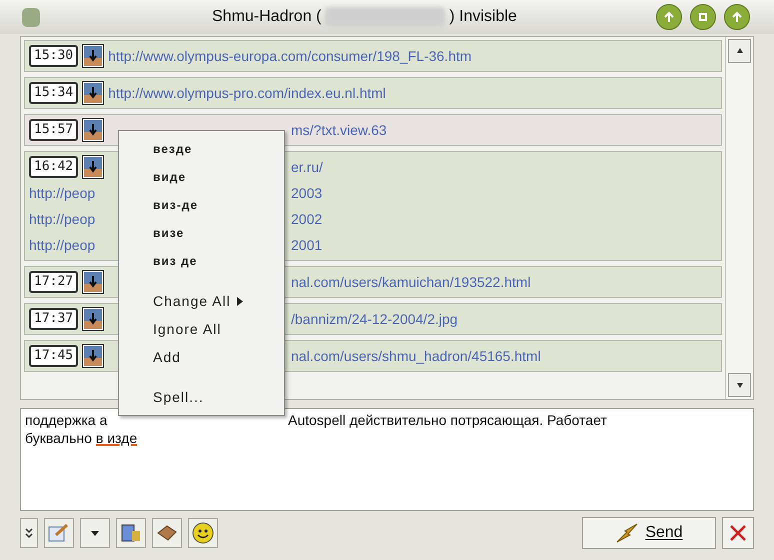  What do you see at coordinates (53, 130) in the screenshot?
I see `message-time: 15:57` at bounding box center [53, 130].